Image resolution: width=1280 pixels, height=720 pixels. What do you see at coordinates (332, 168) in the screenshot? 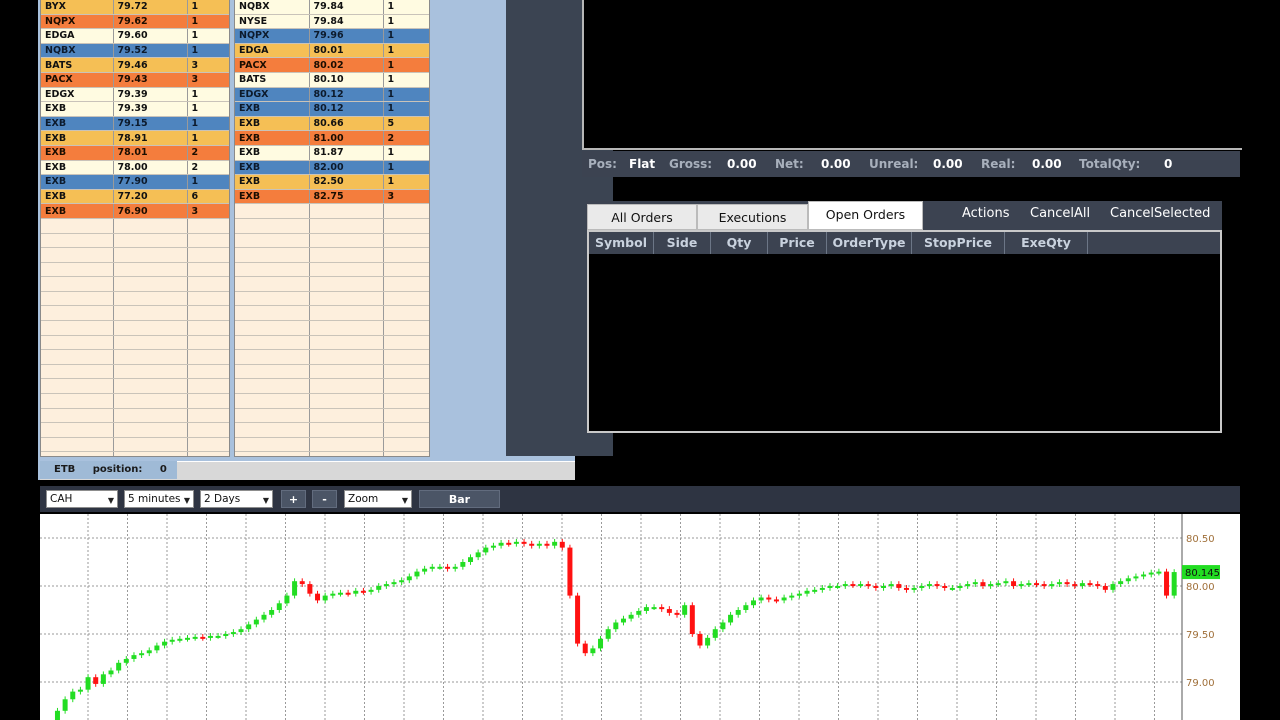
I see `ask-book-row: EXB 82.00 1` at bounding box center [332, 168].